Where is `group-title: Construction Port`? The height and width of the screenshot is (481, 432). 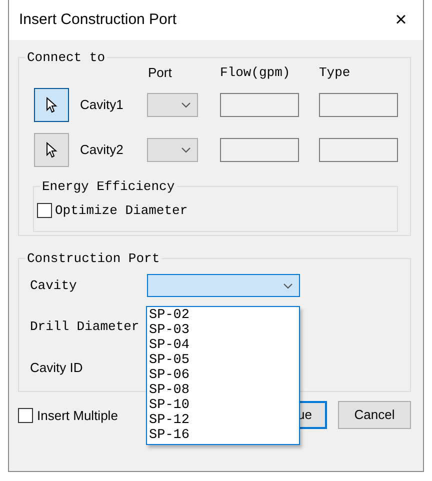 group-title: Construction Port is located at coordinates (93, 258).